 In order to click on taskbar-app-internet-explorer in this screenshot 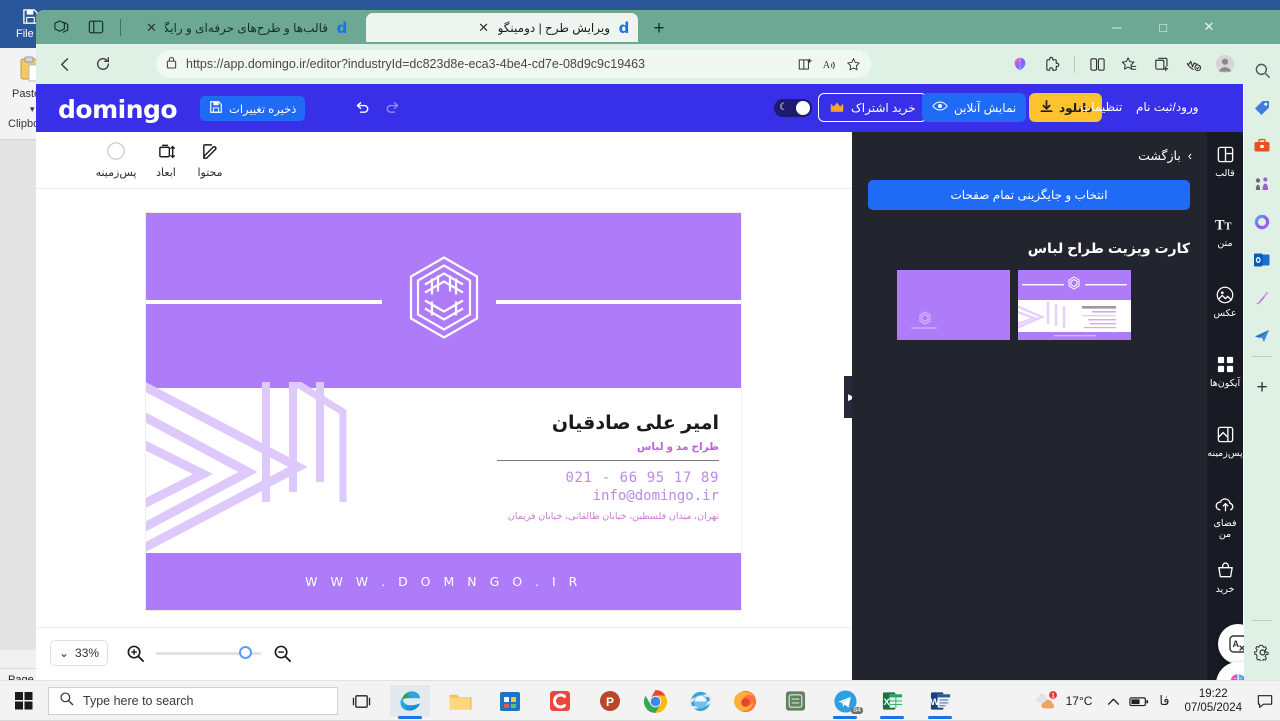, I will do `click(700, 701)`.